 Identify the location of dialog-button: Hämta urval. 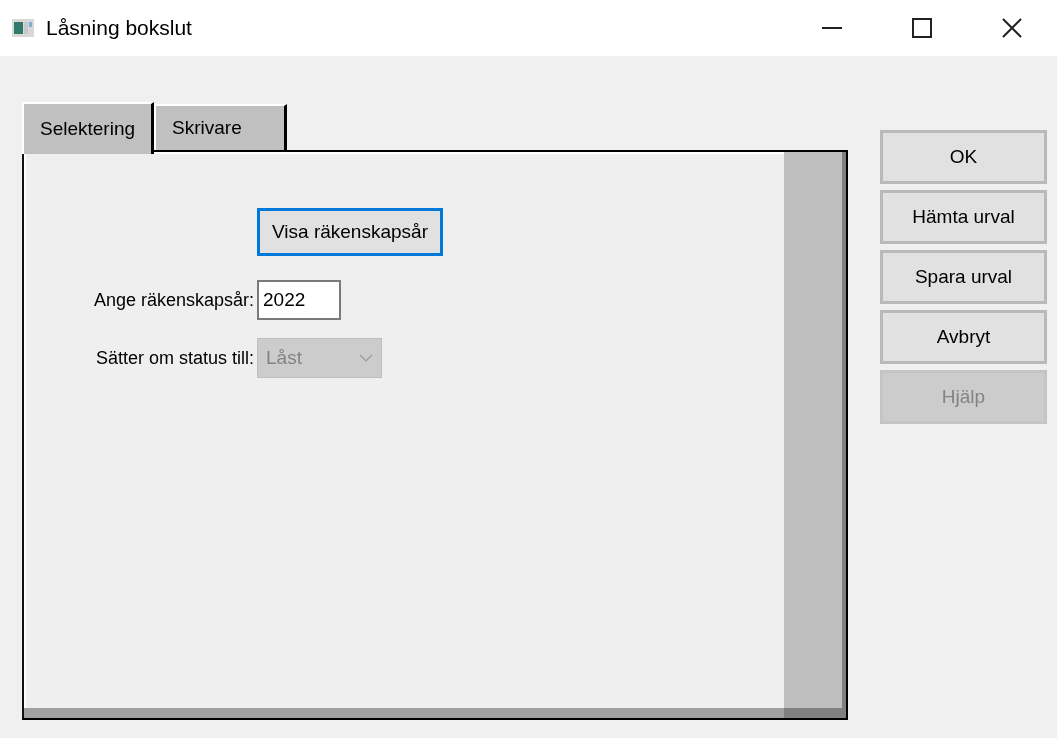
(963, 217).